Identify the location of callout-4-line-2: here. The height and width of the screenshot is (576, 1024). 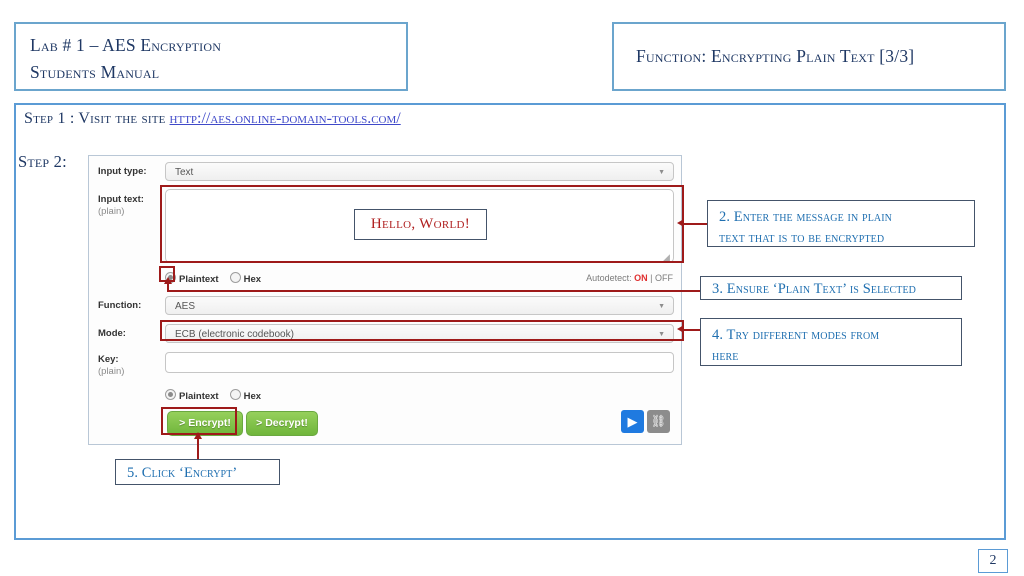
(725, 356).